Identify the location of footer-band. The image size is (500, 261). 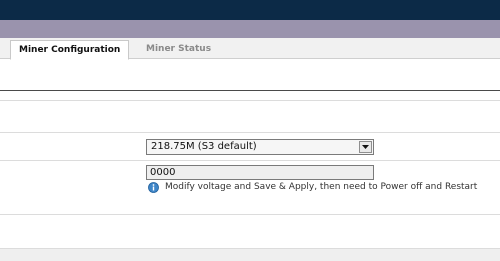
(250, 254).